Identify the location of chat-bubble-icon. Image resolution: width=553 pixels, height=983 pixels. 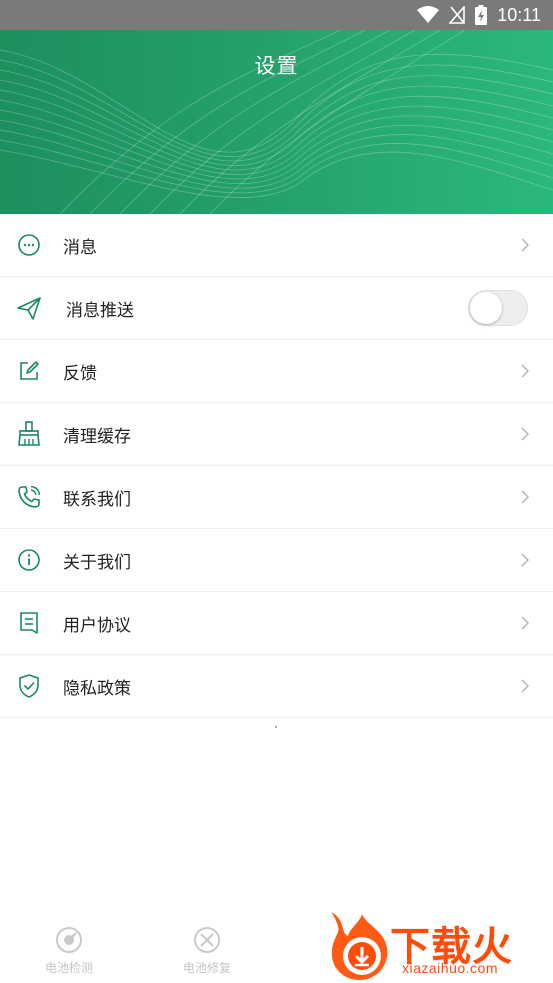
(29, 245).